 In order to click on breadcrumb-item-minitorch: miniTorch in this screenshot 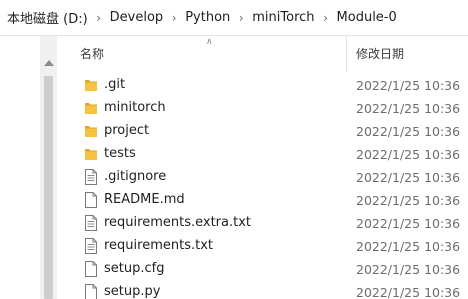, I will do `click(283, 17)`.